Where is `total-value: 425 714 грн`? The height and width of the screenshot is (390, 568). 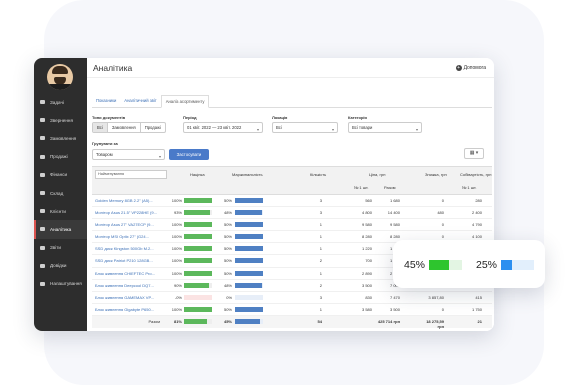
total-value: 425 714 грн is located at coordinates (388, 321).